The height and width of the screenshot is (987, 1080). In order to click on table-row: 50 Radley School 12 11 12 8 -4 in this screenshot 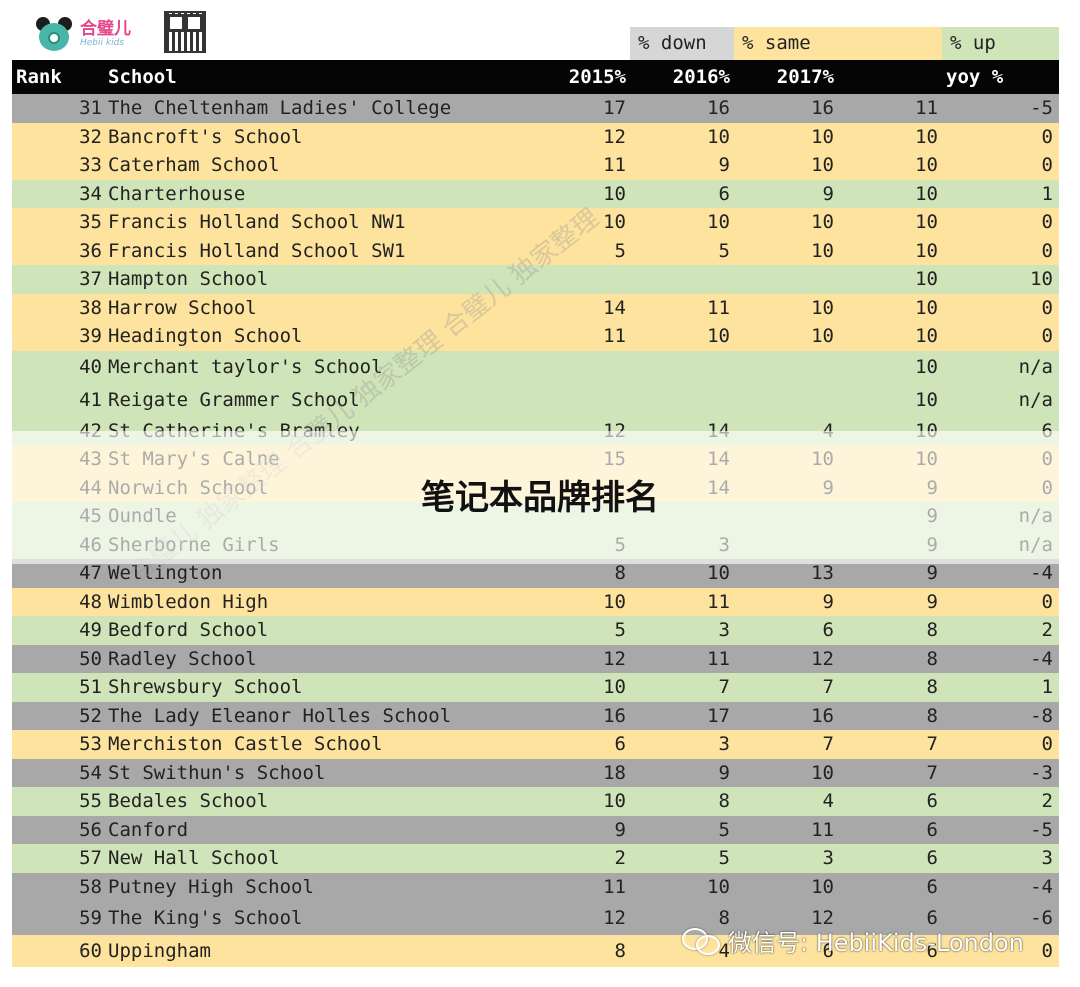, I will do `click(535, 658)`.